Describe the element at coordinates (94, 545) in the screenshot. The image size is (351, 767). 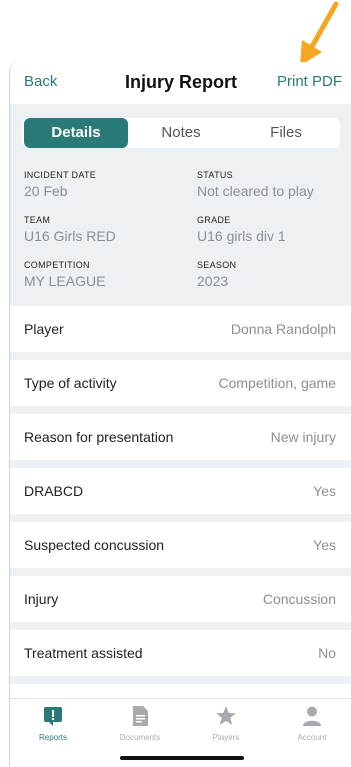
I see `row-label: Suspected concussion` at that location.